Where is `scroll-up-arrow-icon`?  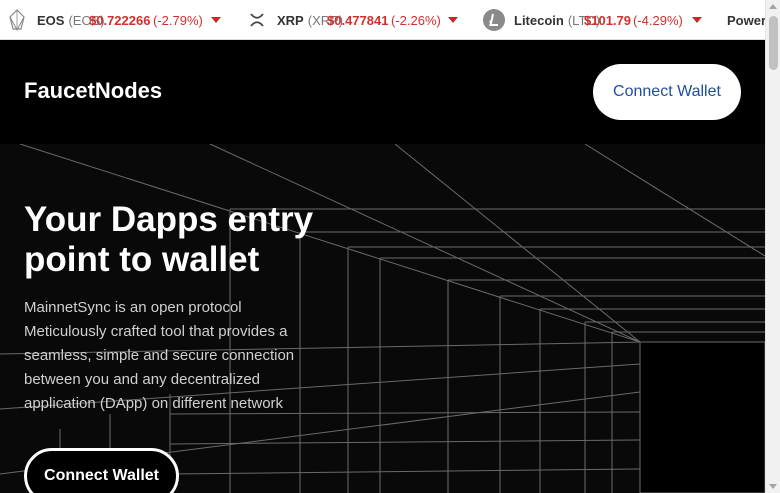 scroll-up-arrow-icon is located at coordinates (773, 6).